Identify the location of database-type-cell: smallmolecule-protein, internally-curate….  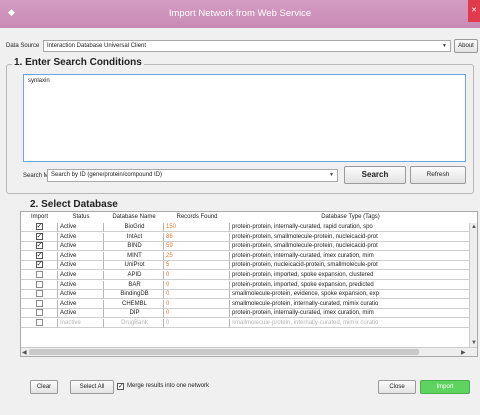
(350, 323).